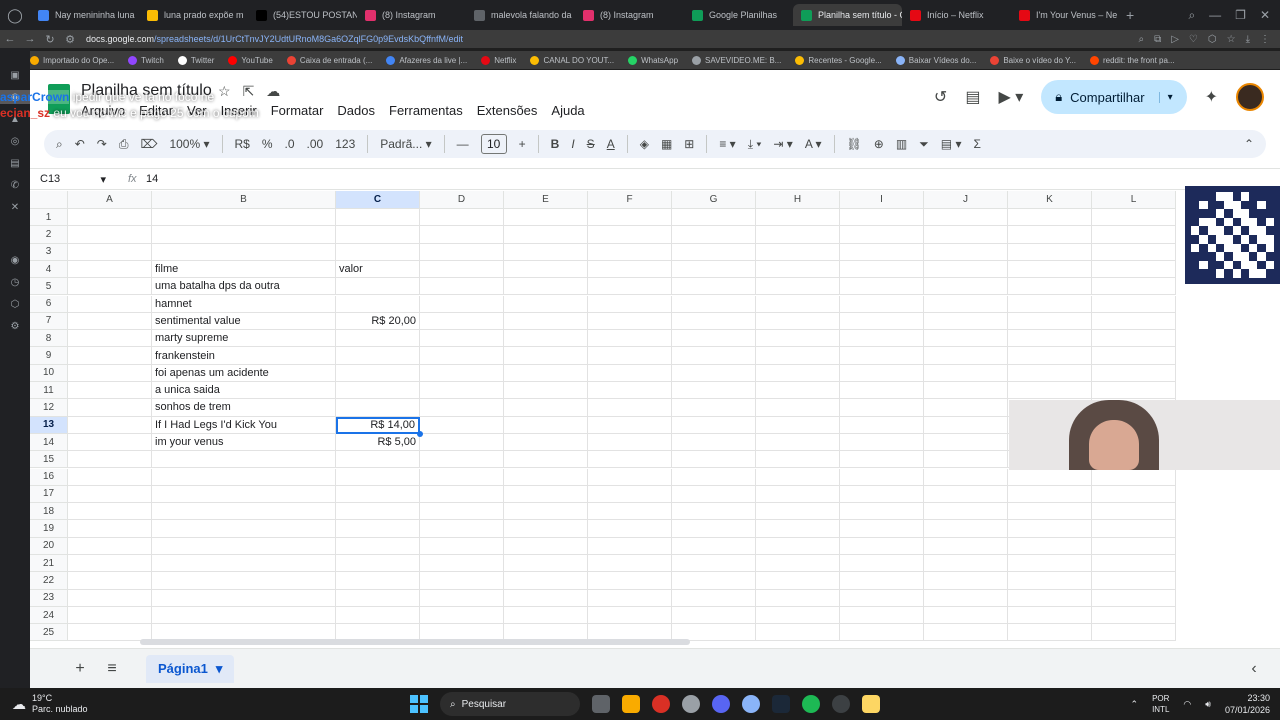  What do you see at coordinates (601, 704) in the screenshot?
I see `taskview-icon` at bounding box center [601, 704].